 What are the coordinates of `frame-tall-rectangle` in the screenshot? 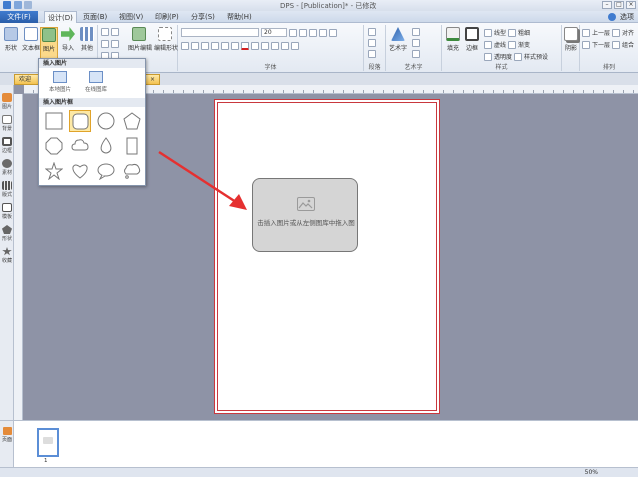 It's located at (132, 146).